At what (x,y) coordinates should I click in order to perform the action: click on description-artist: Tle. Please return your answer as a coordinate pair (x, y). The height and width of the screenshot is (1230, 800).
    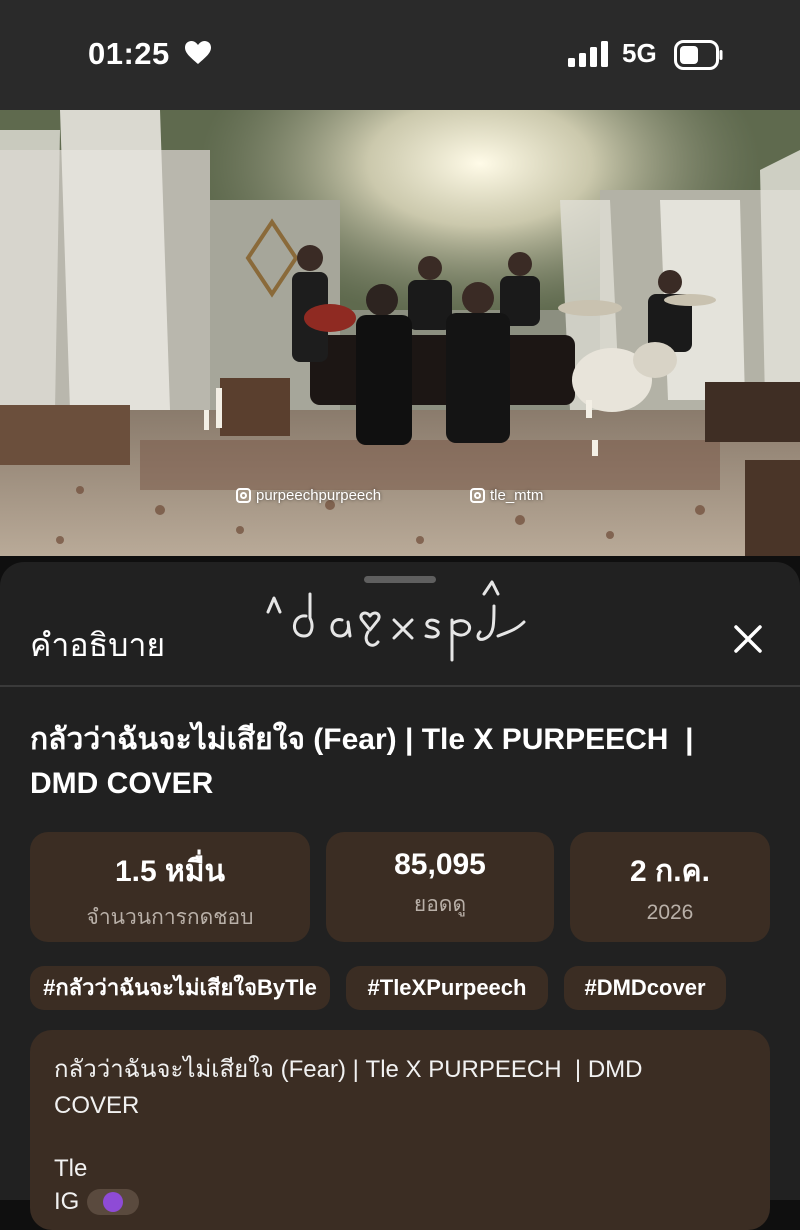
    Looking at the image, I should click on (71, 1168).